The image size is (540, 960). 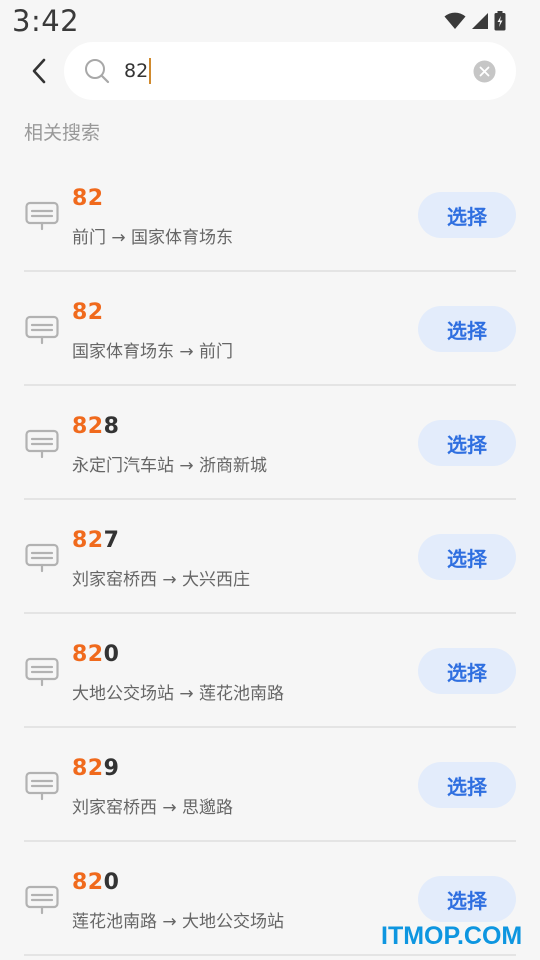 I want to click on route-direction: 大地公交场站 → 莲花池南路, so click(x=178, y=694).